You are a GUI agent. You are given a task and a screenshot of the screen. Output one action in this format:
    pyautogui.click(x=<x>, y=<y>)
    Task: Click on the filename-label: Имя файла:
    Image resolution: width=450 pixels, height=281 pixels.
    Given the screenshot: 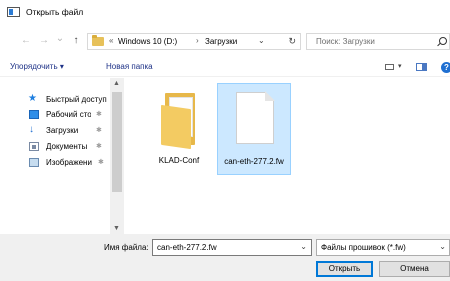 What is the action you would take?
    pyautogui.click(x=126, y=247)
    